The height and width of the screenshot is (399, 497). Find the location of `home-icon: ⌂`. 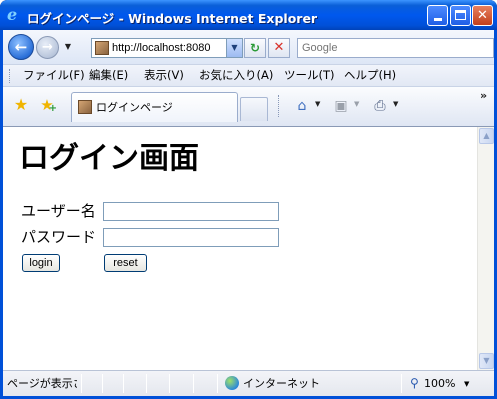

home-icon: ⌂ is located at coordinates (302, 106).